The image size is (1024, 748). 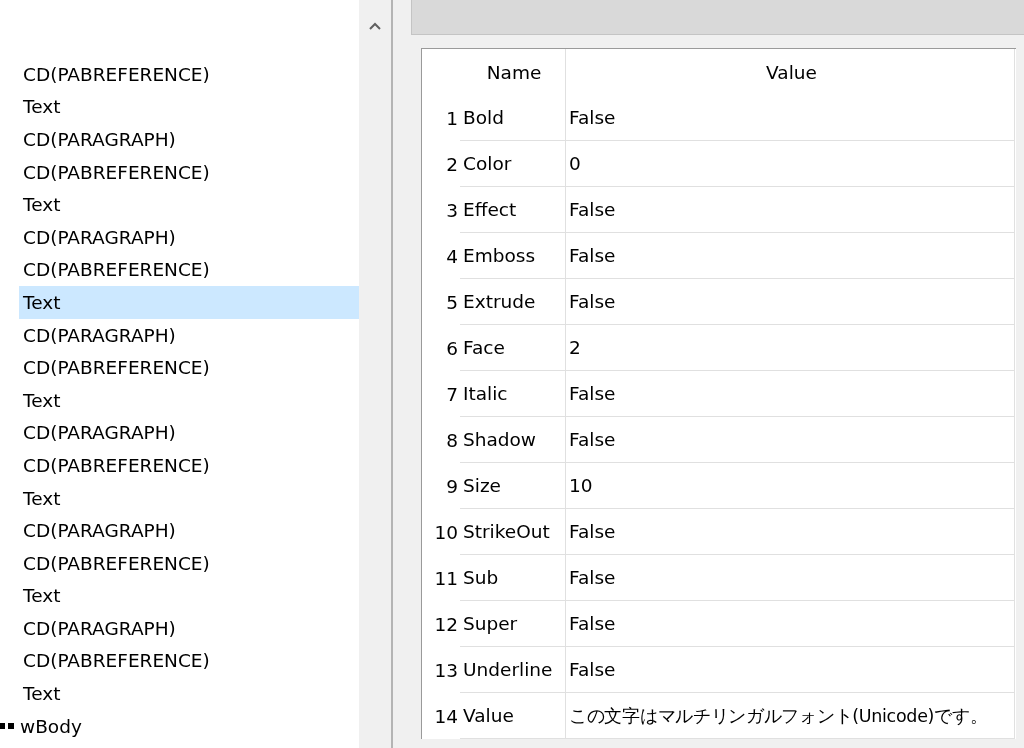 I want to click on table-cell: 2, so click(x=790, y=348).